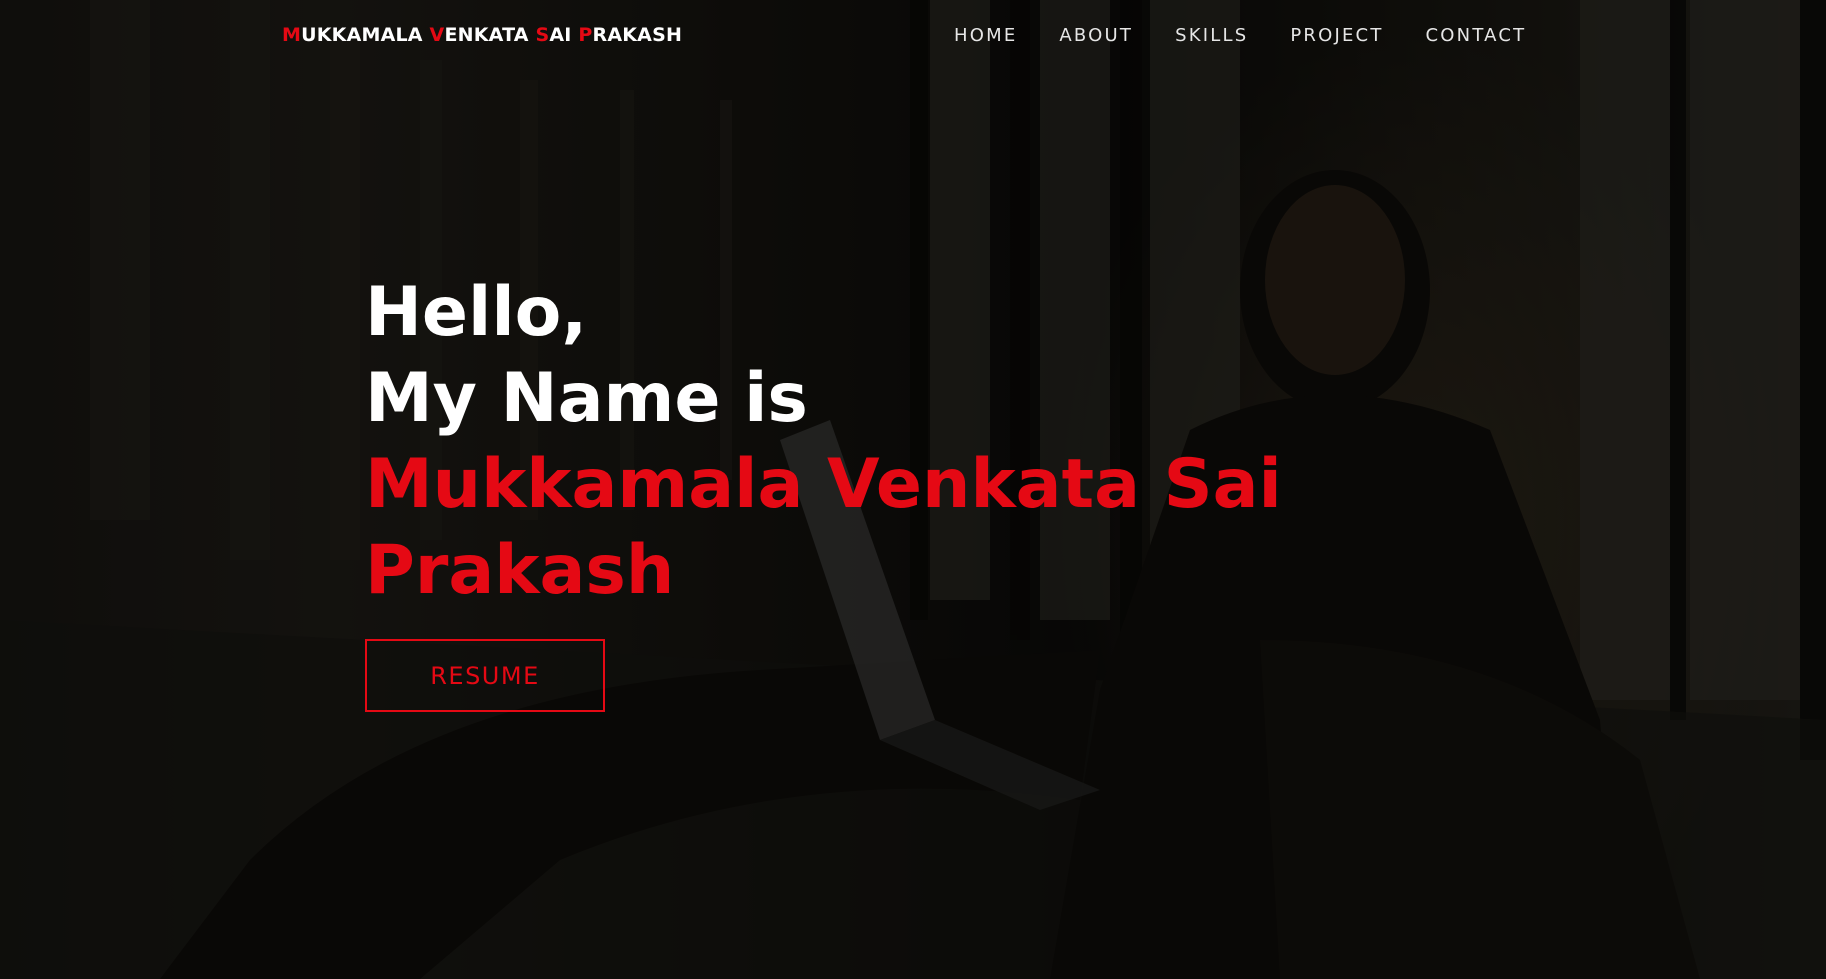 The height and width of the screenshot is (979, 1826). Describe the element at coordinates (365, 35) in the screenshot. I see `brand-word: UKKAMALA` at that location.